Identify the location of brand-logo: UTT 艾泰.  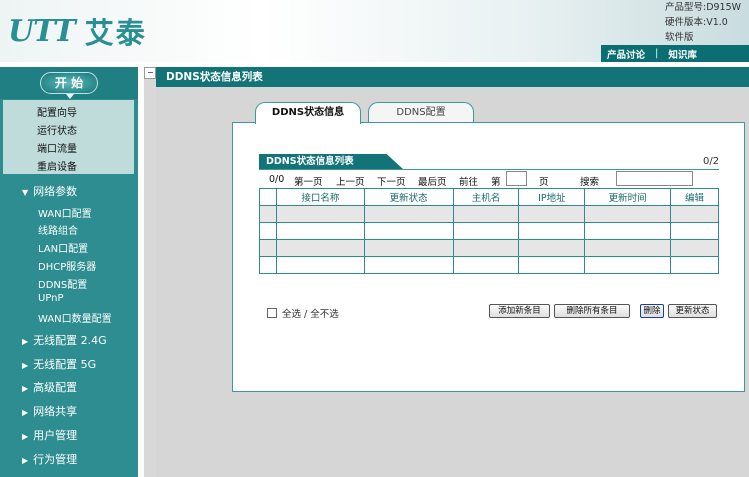
(77, 32).